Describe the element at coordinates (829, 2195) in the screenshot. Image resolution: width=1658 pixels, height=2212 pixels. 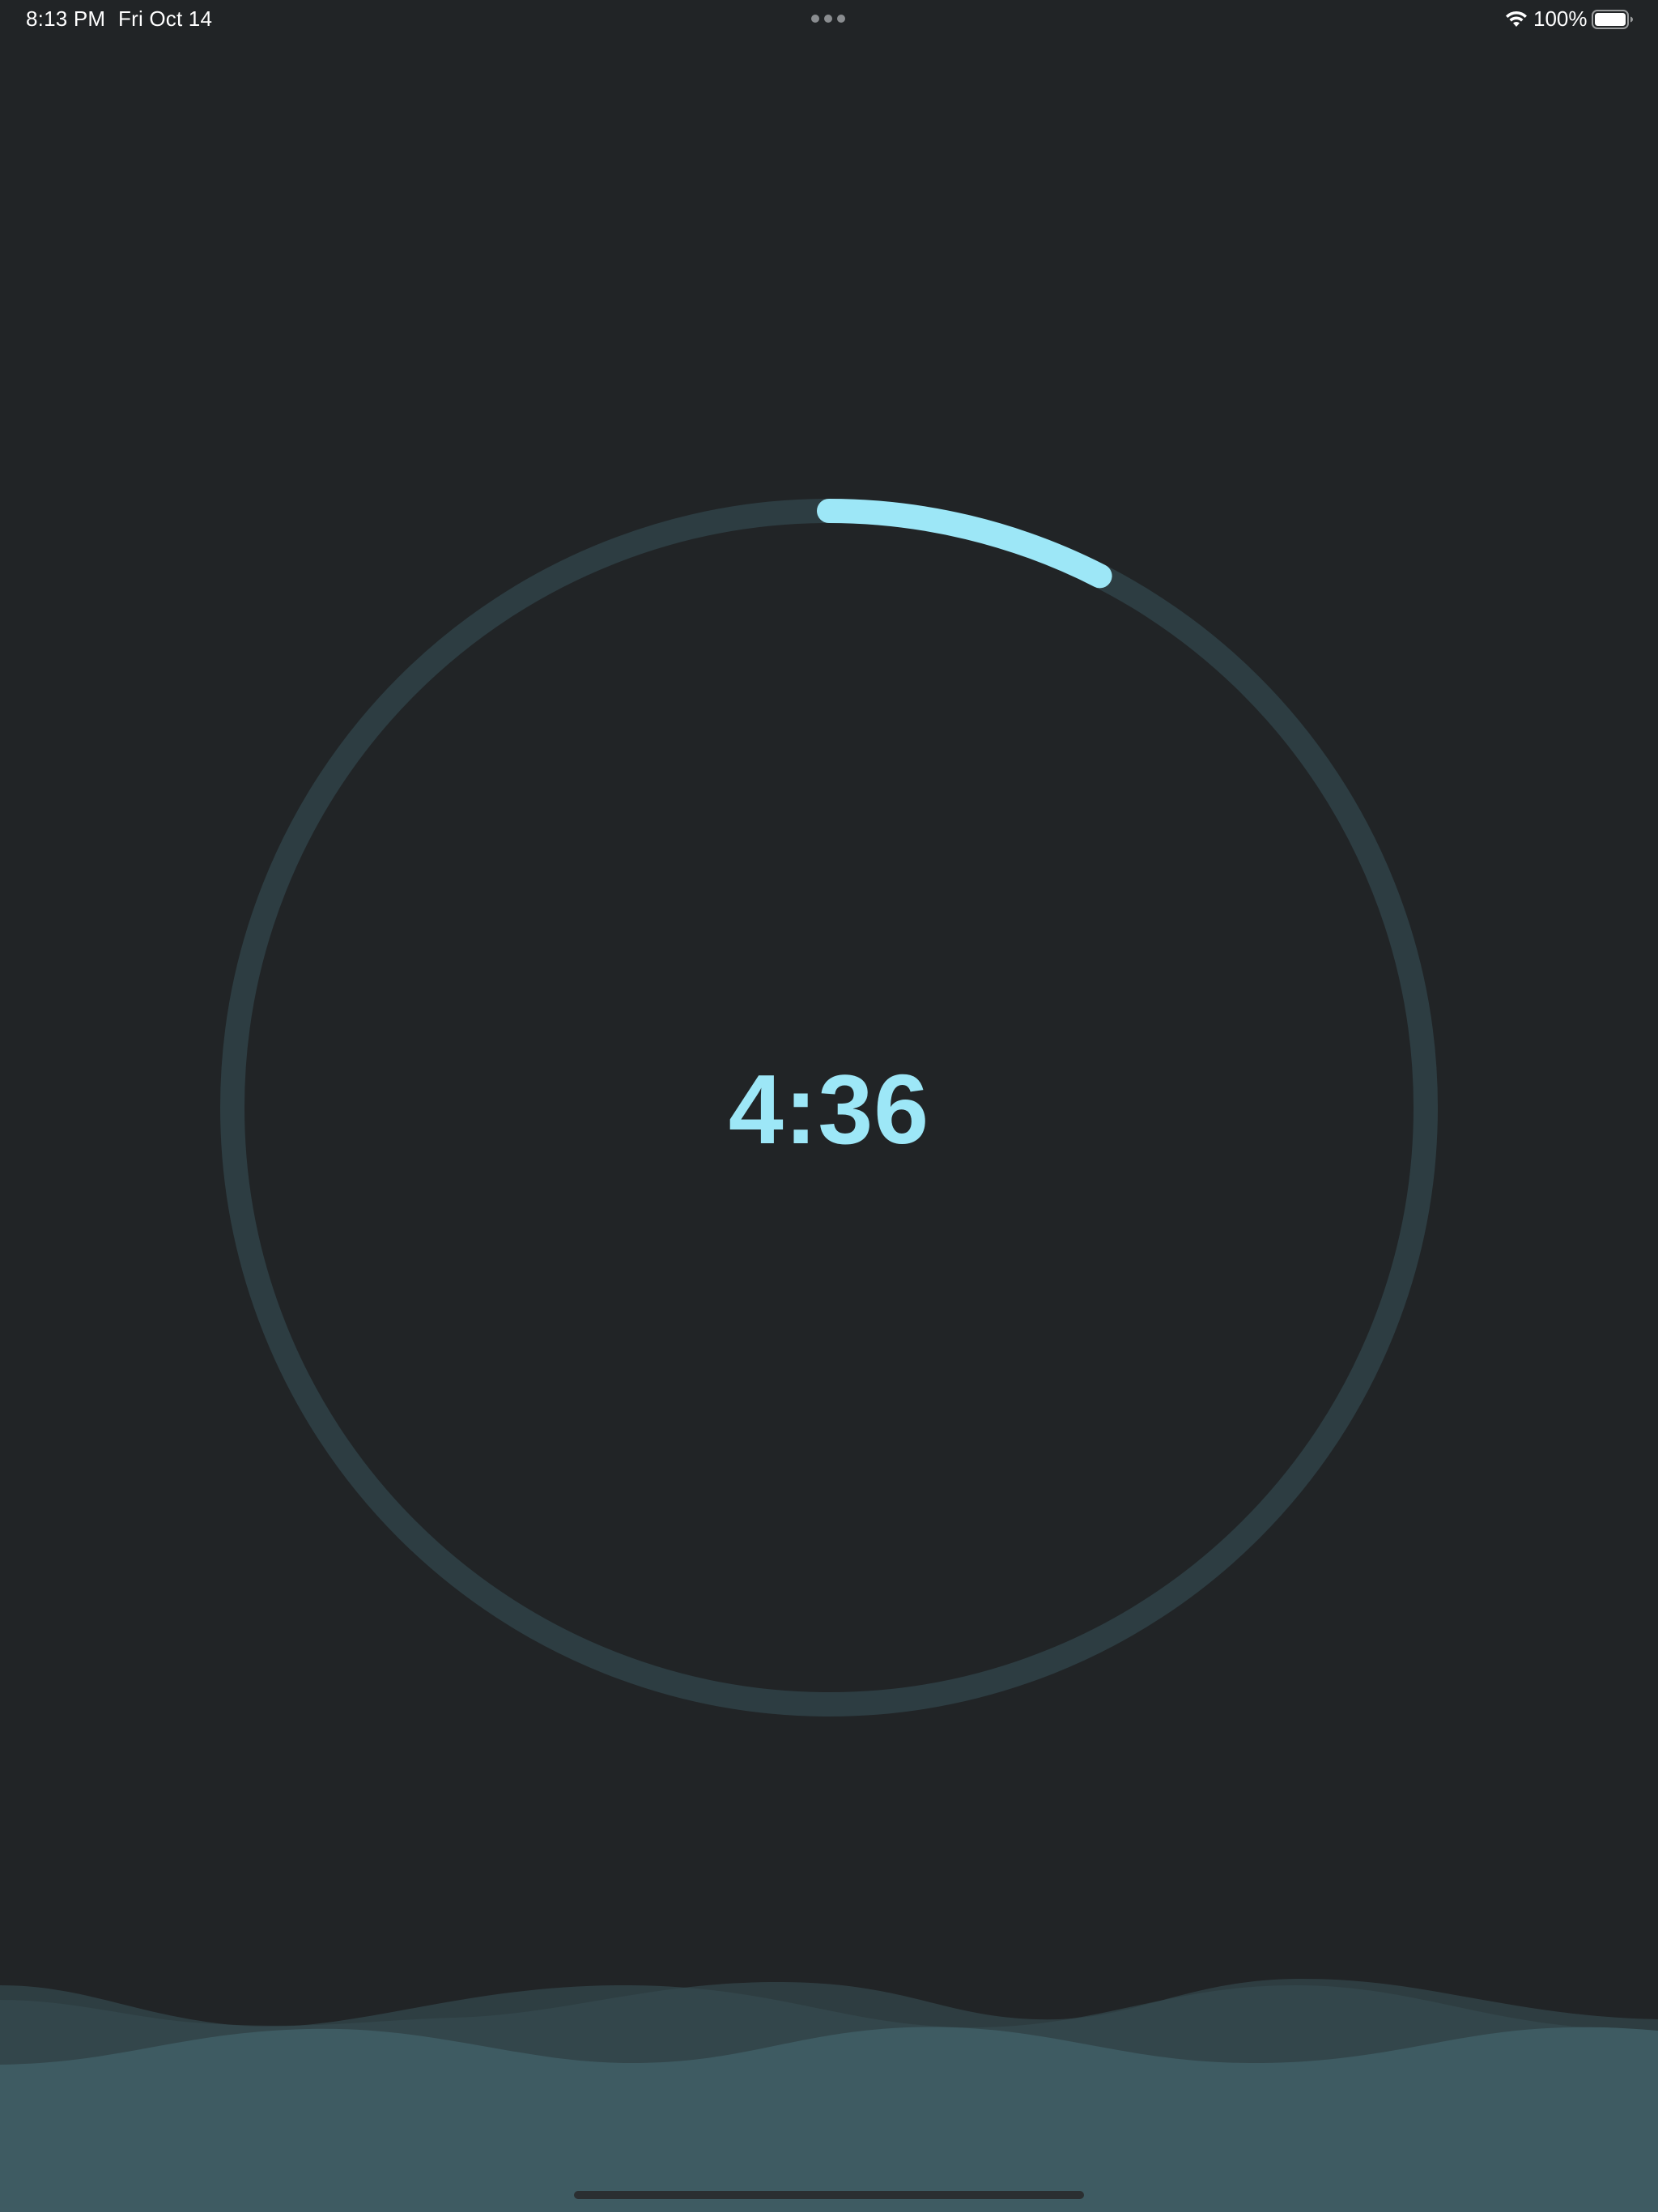
I see `home-indicator` at that location.